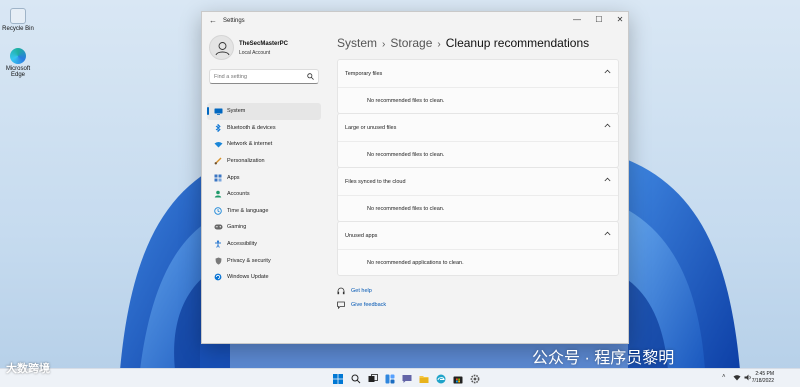 The image size is (800, 387). I want to click on back-button: ←, so click(213, 20).